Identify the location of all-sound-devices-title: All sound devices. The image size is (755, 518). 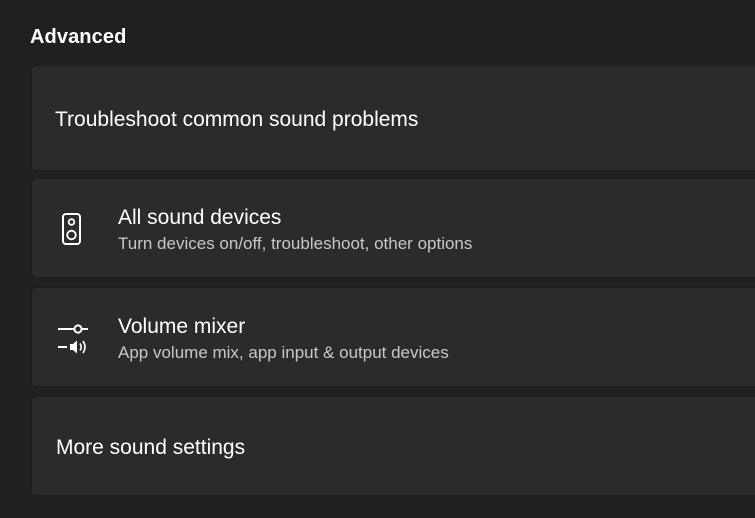
(200, 217).